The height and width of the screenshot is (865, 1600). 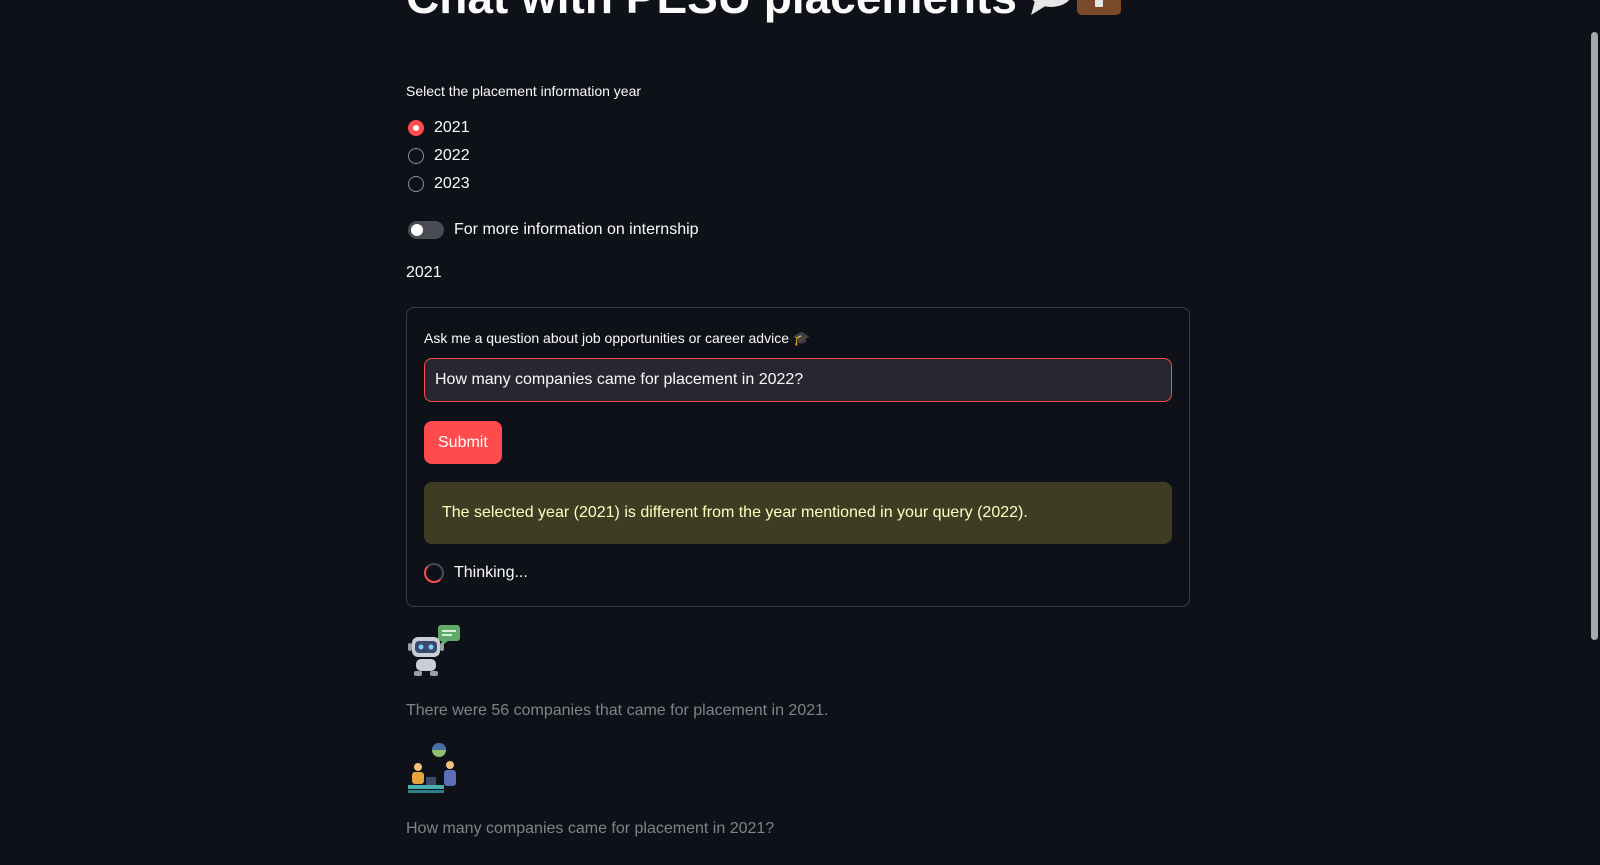 What do you see at coordinates (1594, 336) in the screenshot?
I see `scrollbar-thumb` at bounding box center [1594, 336].